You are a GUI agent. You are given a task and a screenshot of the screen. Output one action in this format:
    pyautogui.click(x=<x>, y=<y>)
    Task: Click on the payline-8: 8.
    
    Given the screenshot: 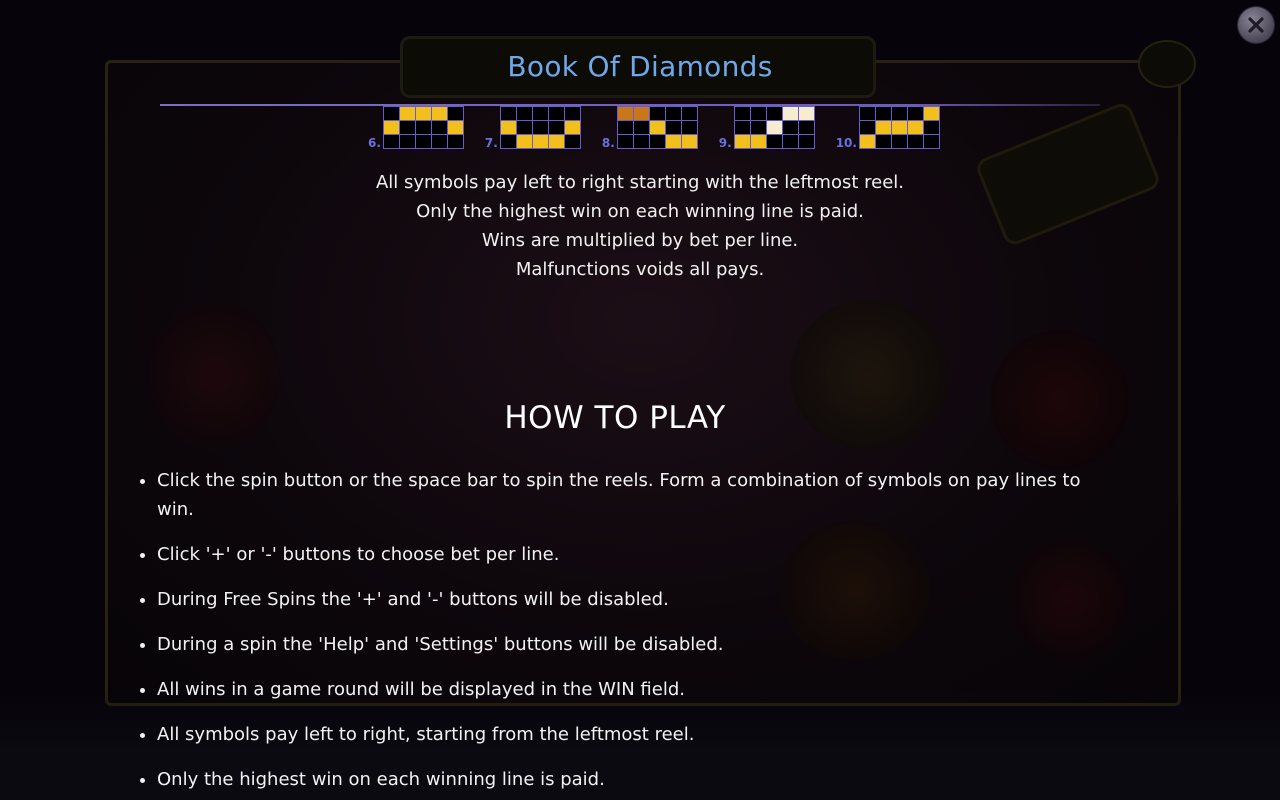 What is the action you would take?
    pyautogui.click(x=650, y=127)
    